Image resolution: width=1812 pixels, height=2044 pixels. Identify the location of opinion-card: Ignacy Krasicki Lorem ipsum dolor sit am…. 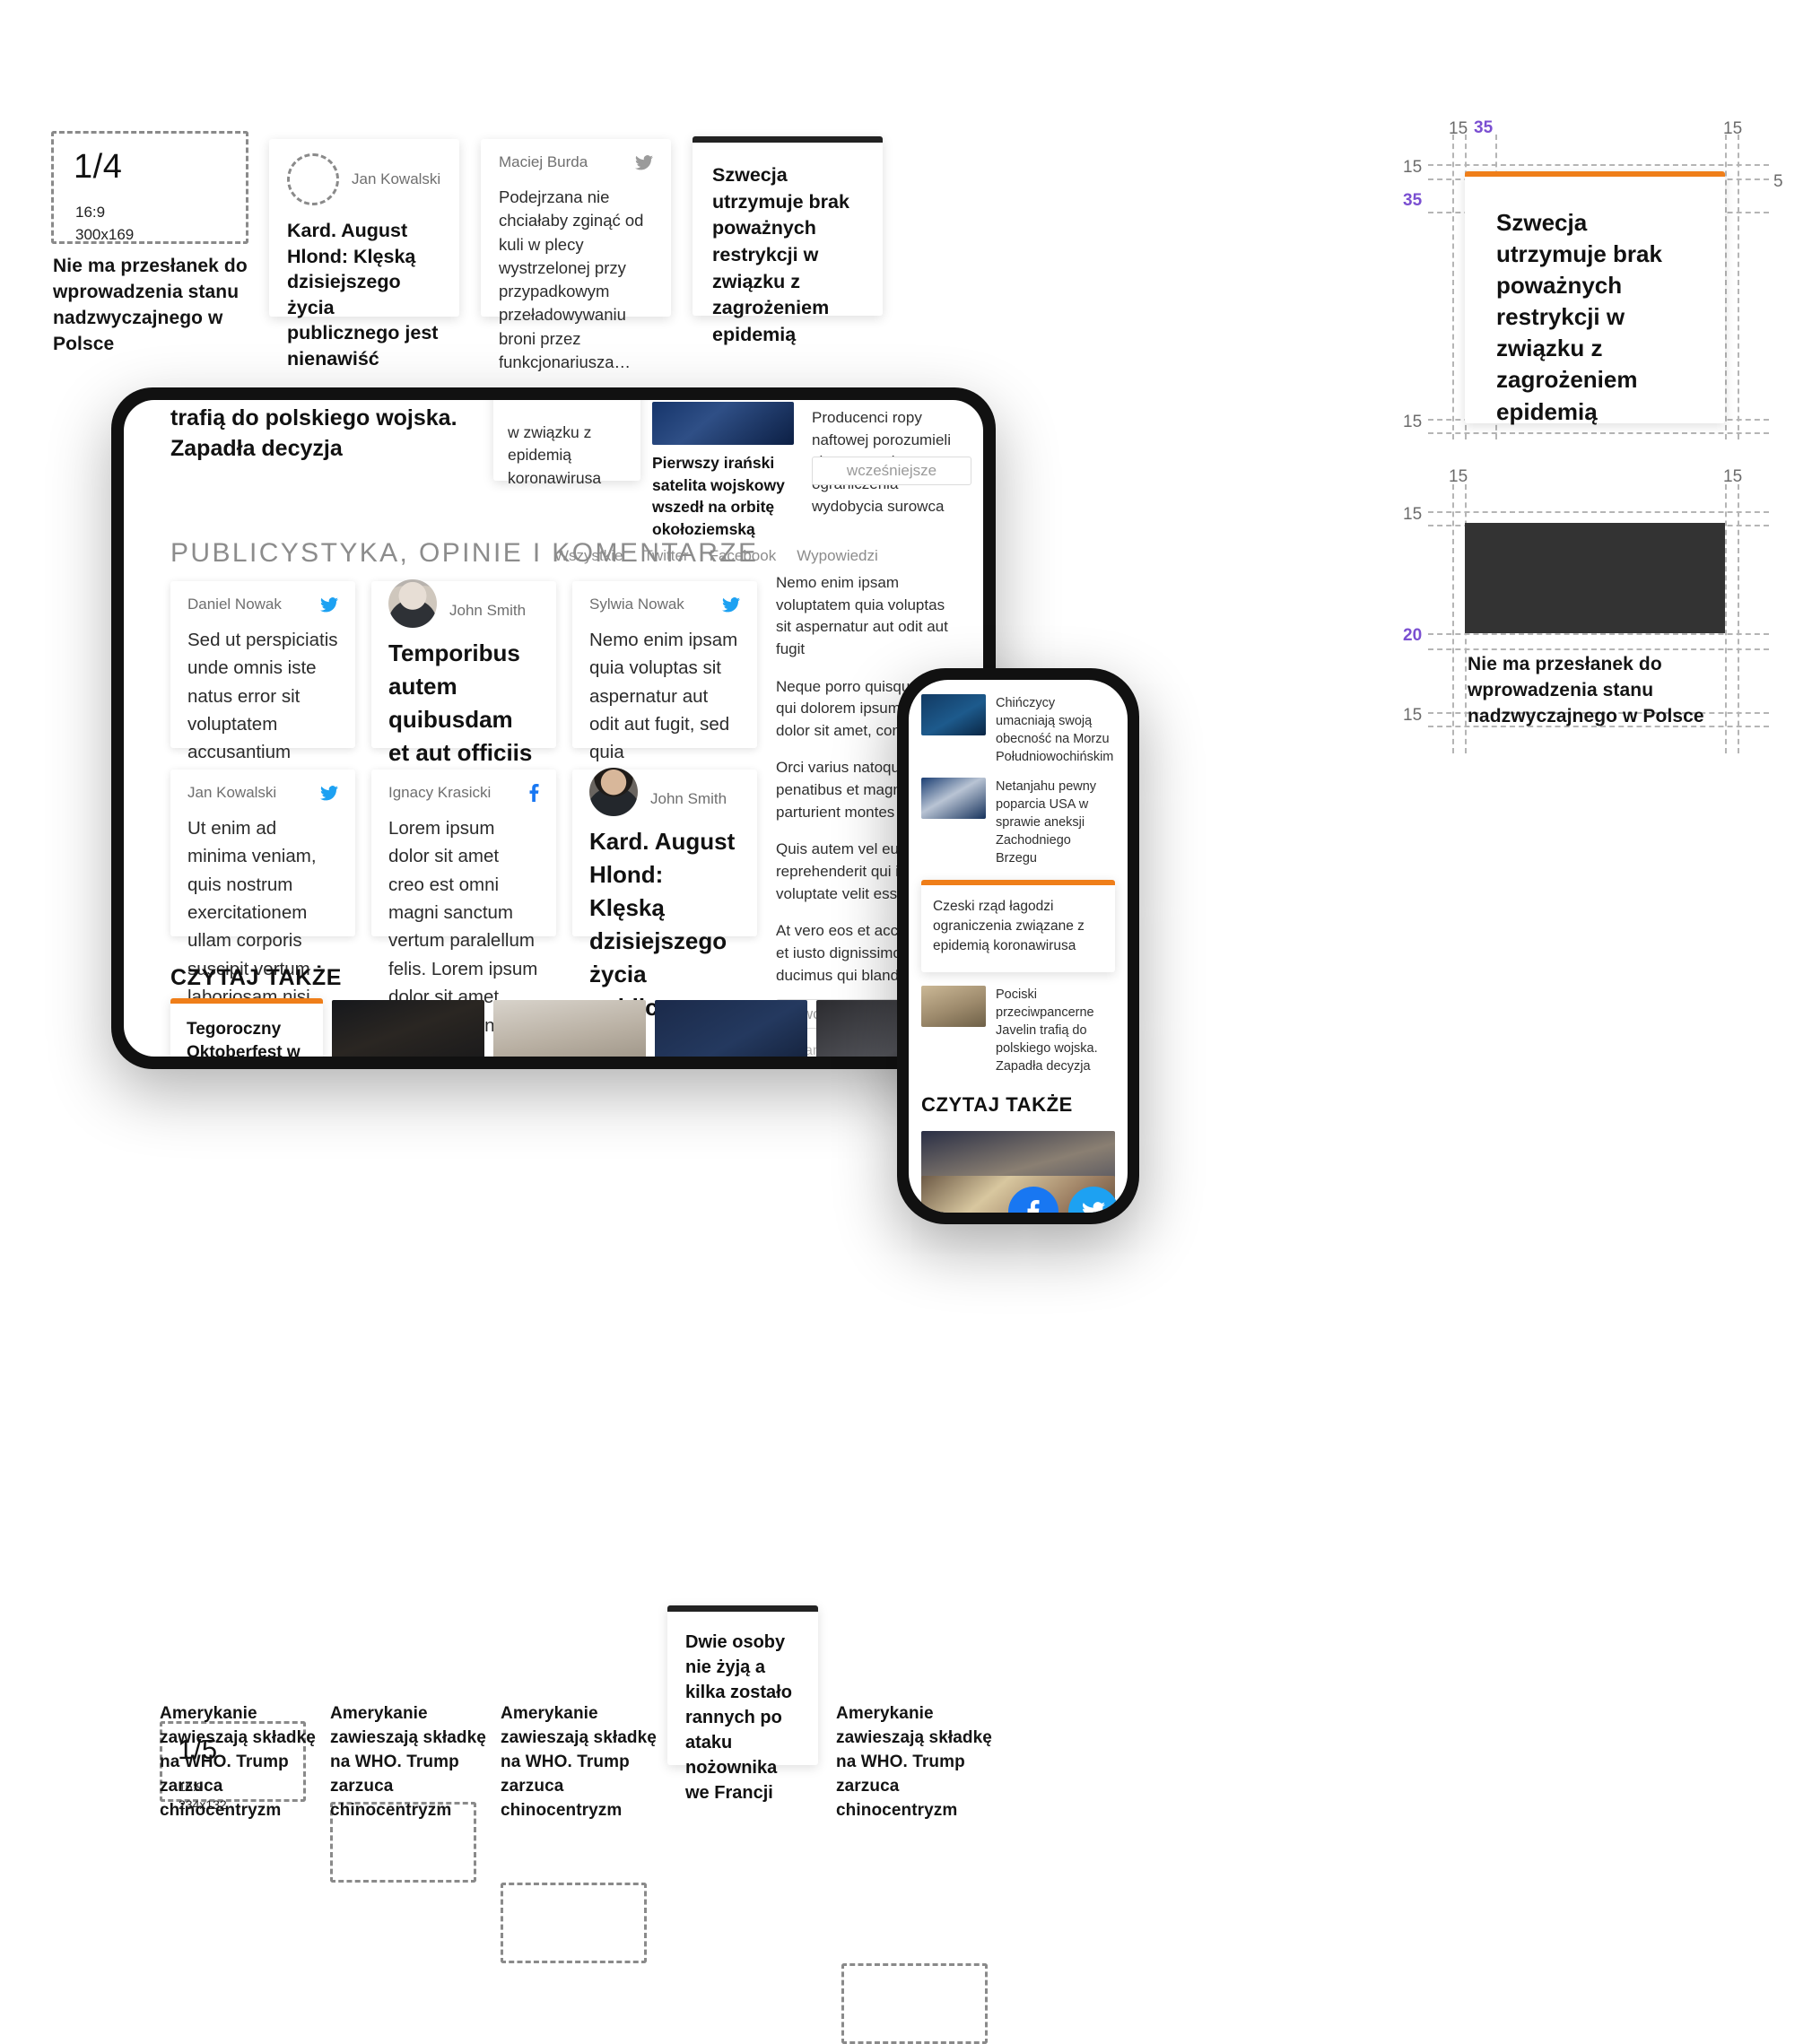
(463, 914).